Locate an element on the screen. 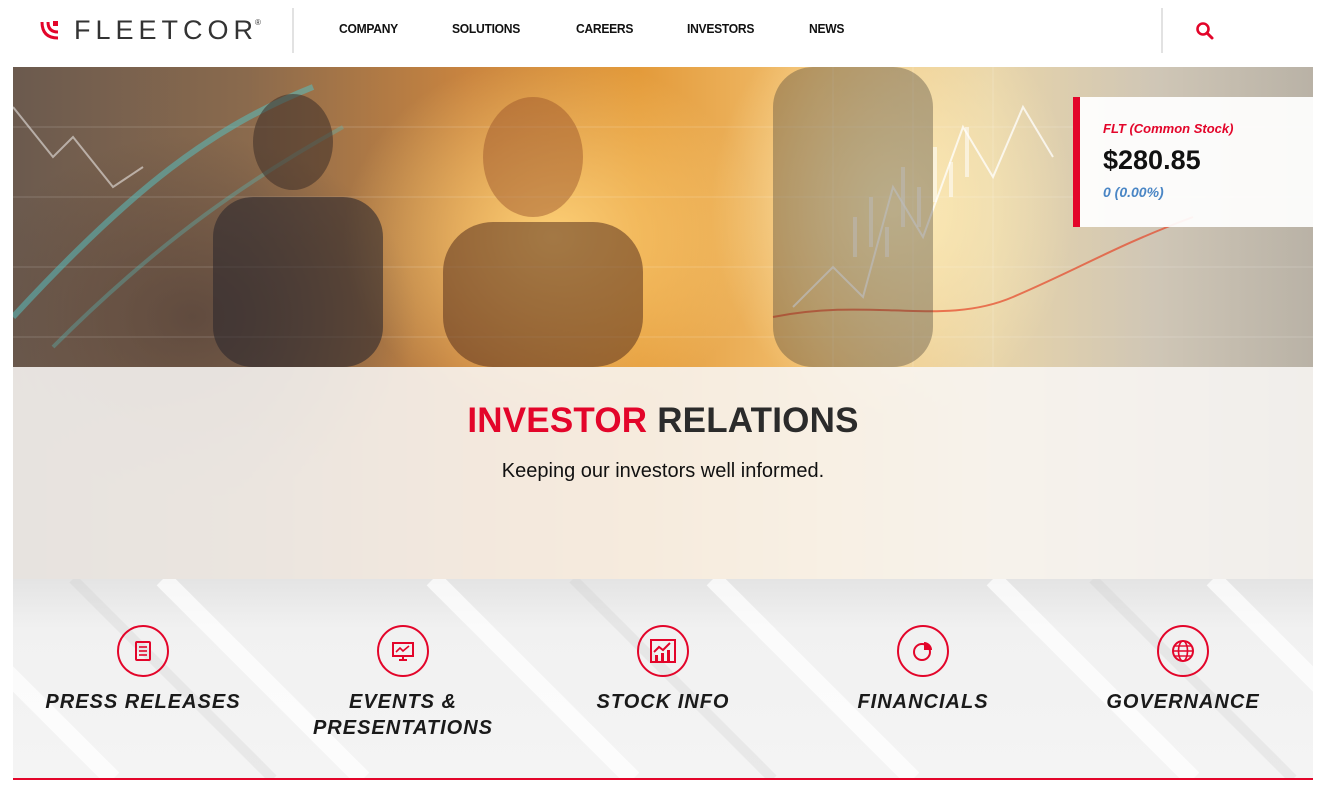 Image resolution: width=1328 pixels, height=800 pixels. stock-chart-icon is located at coordinates (663, 651).